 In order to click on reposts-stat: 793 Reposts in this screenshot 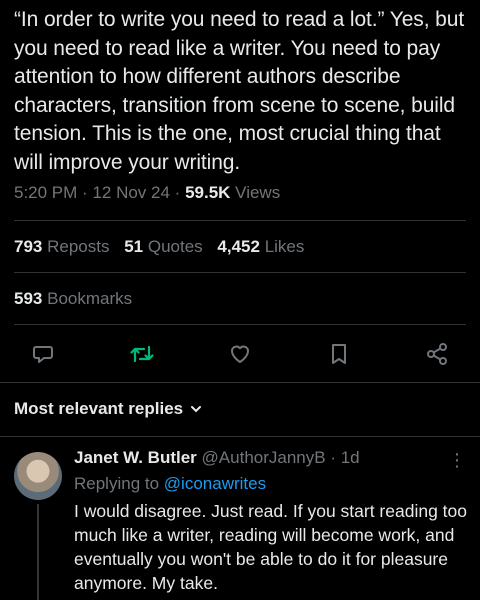, I will do `click(64, 246)`.